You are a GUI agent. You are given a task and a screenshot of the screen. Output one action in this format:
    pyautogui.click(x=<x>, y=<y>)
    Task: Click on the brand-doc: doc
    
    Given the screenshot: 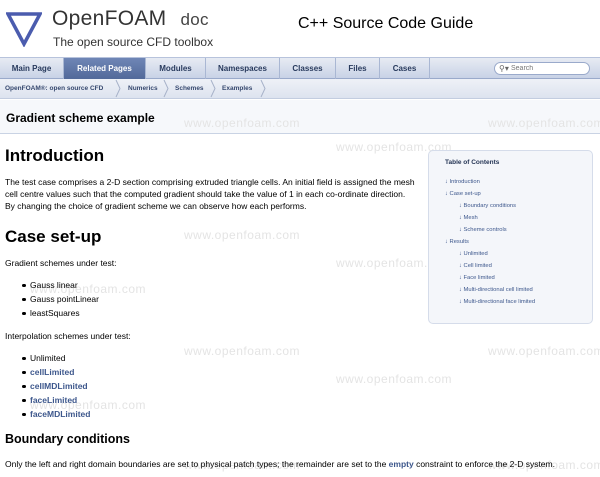 What is the action you would take?
    pyautogui.click(x=194, y=19)
    